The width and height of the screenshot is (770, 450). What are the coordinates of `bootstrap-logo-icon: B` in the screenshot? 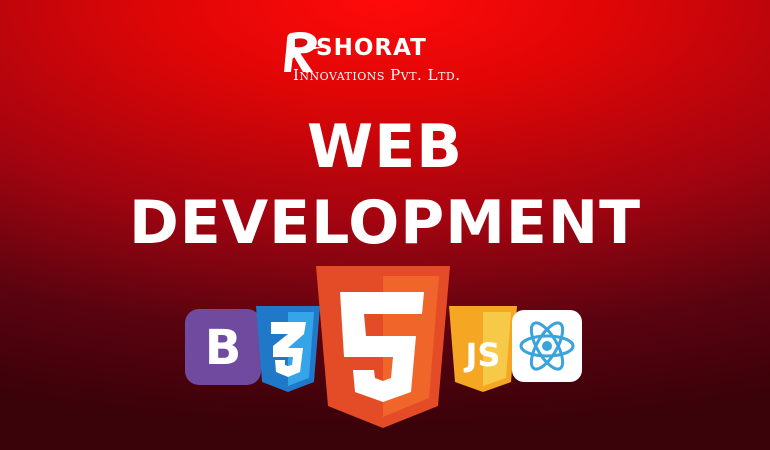 It's located at (223, 347).